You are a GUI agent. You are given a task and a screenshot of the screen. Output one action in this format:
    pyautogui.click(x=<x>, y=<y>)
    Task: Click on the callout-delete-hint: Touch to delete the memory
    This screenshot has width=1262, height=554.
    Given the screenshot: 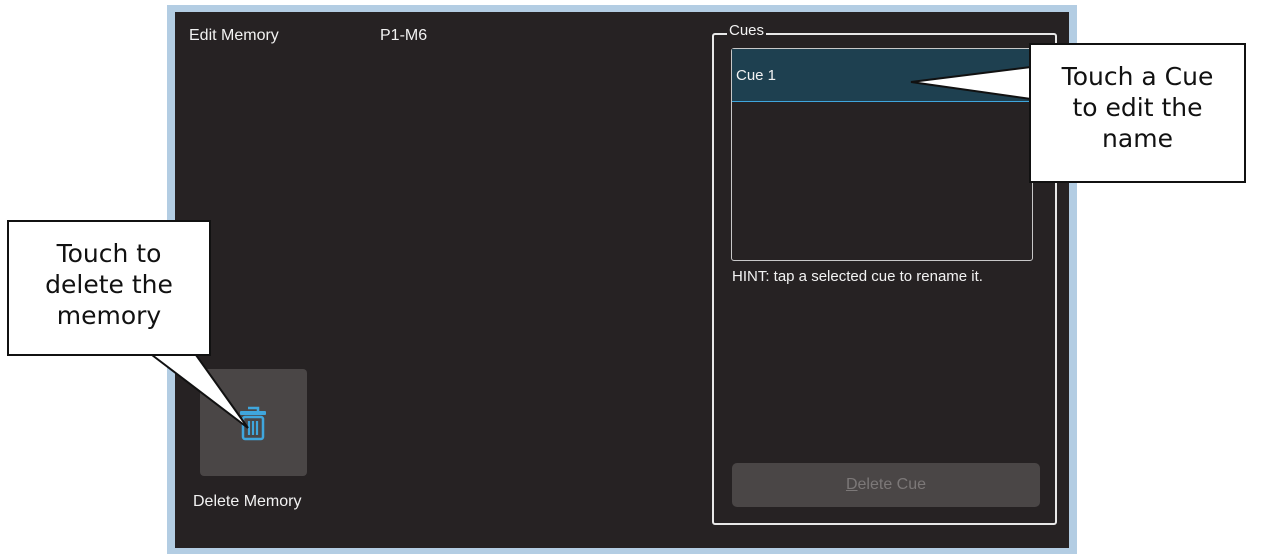 What is the action you would take?
    pyautogui.click(x=109, y=288)
    